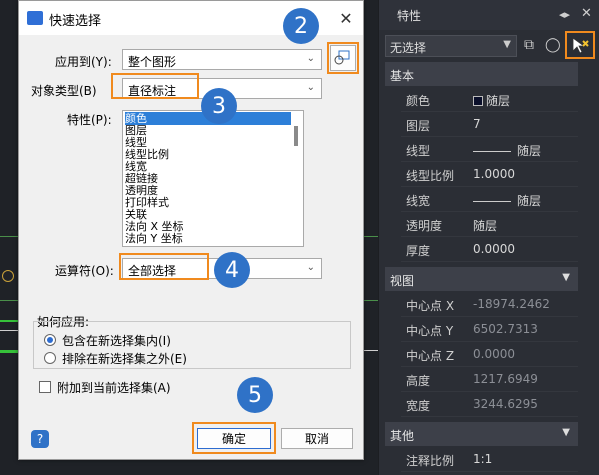 The height and width of the screenshot is (475, 599). Describe the element at coordinates (192, 345) in the screenshot. I see `apply-options-group: 包含在新选择集内(I) 排除在新选择集之外(E)` at that location.